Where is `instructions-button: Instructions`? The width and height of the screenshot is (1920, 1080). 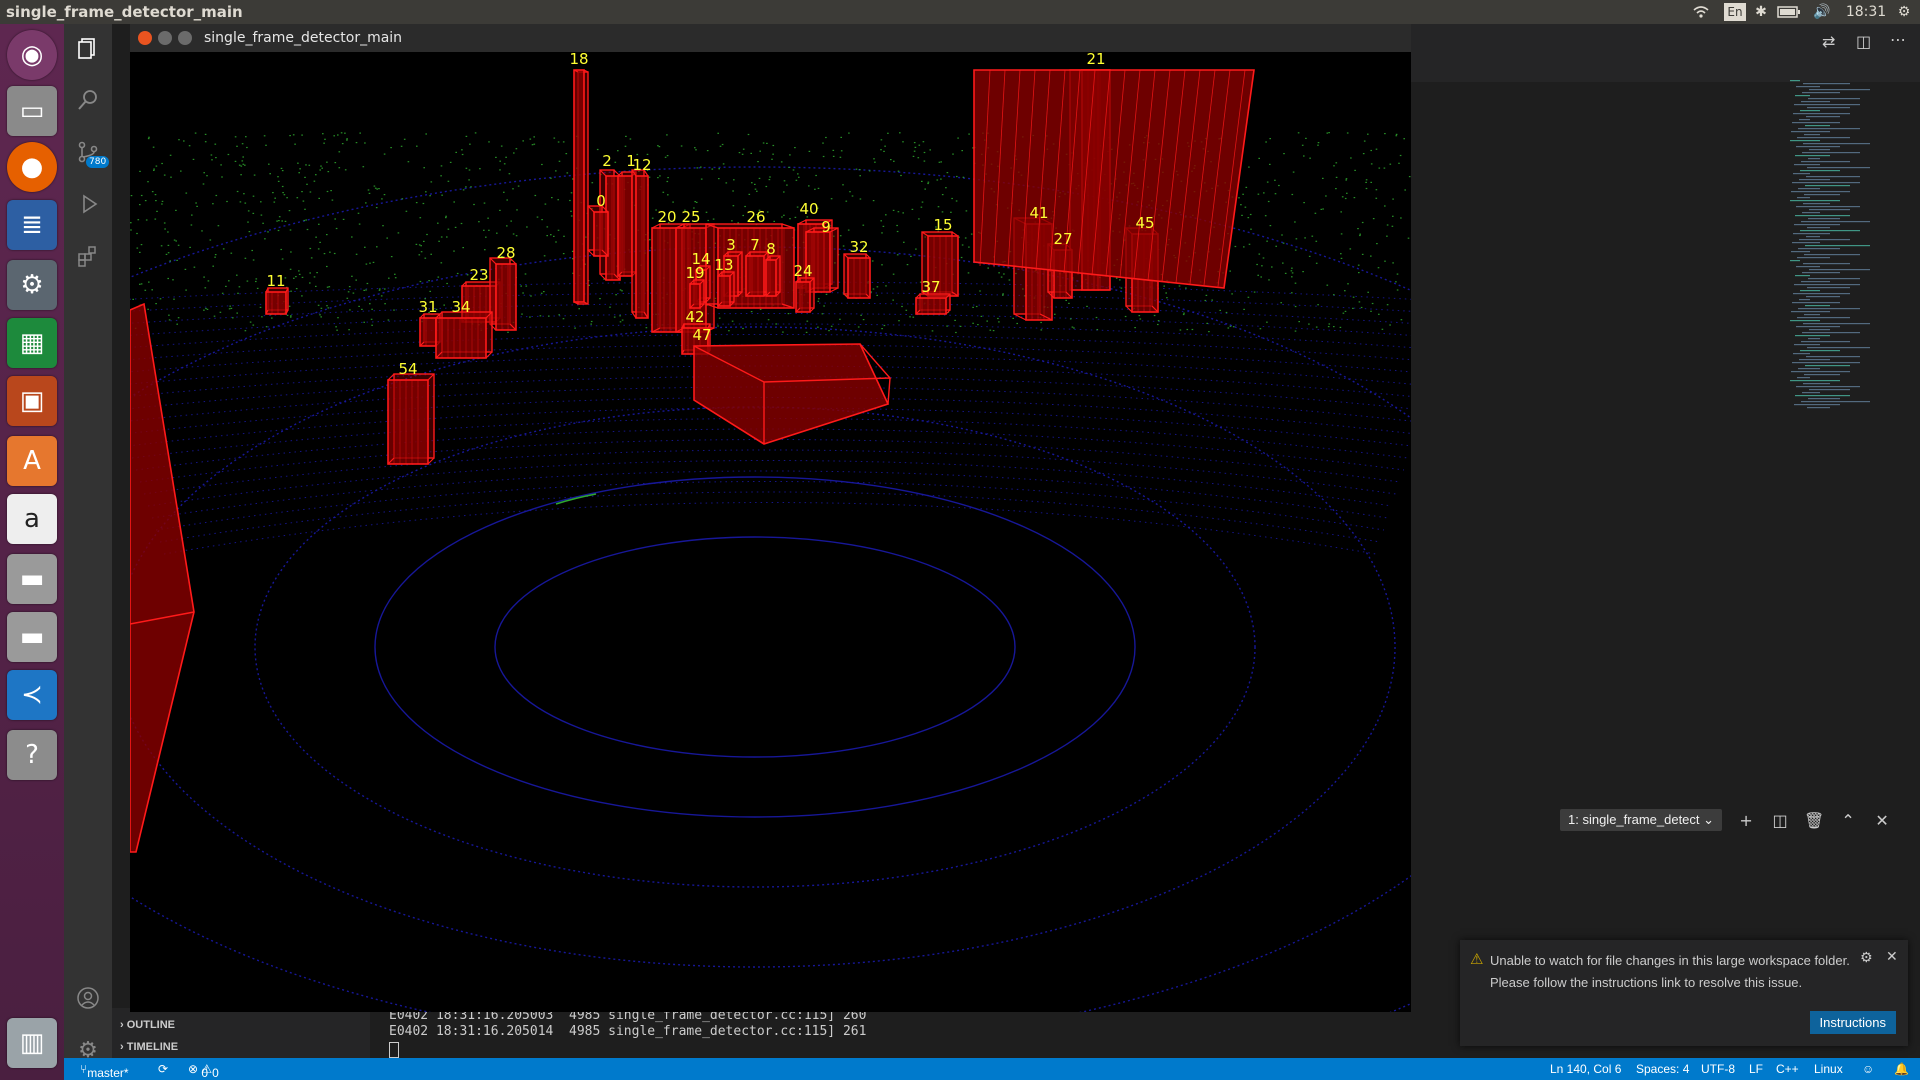
instructions-button: Instructions is located at coordinates (1852, 1022).